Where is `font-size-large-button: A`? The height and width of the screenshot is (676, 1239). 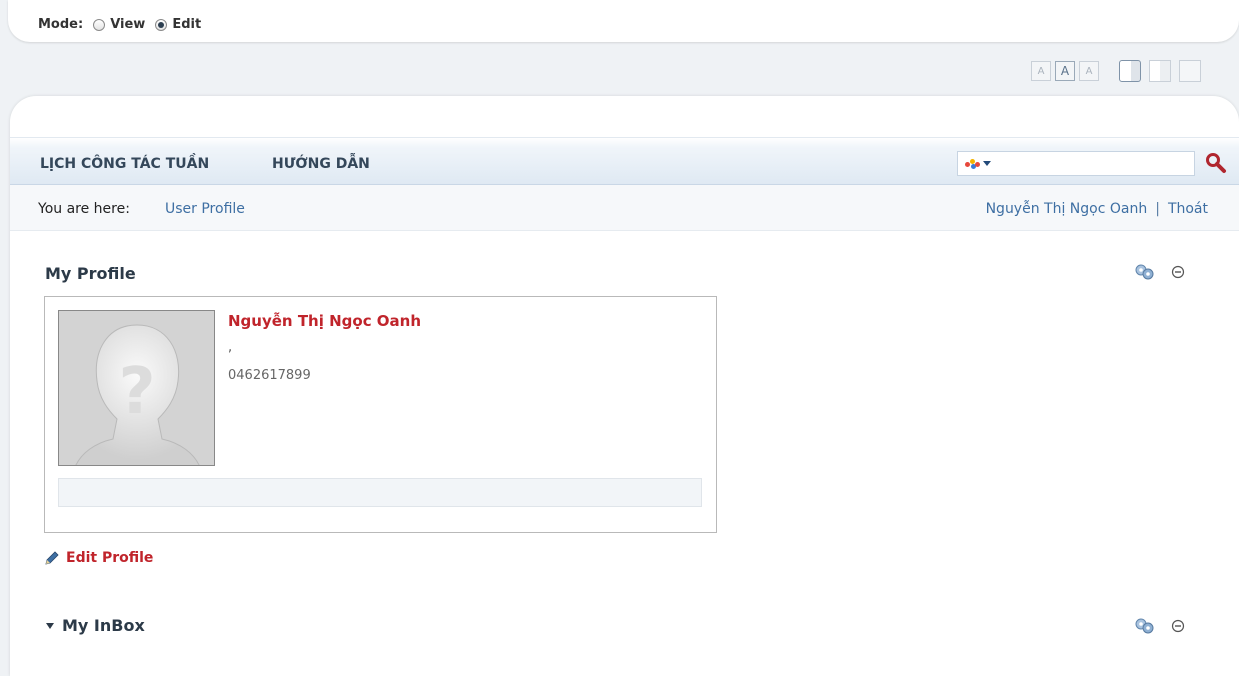
font-size-large-button: A is located at coordinates (1089, 71).